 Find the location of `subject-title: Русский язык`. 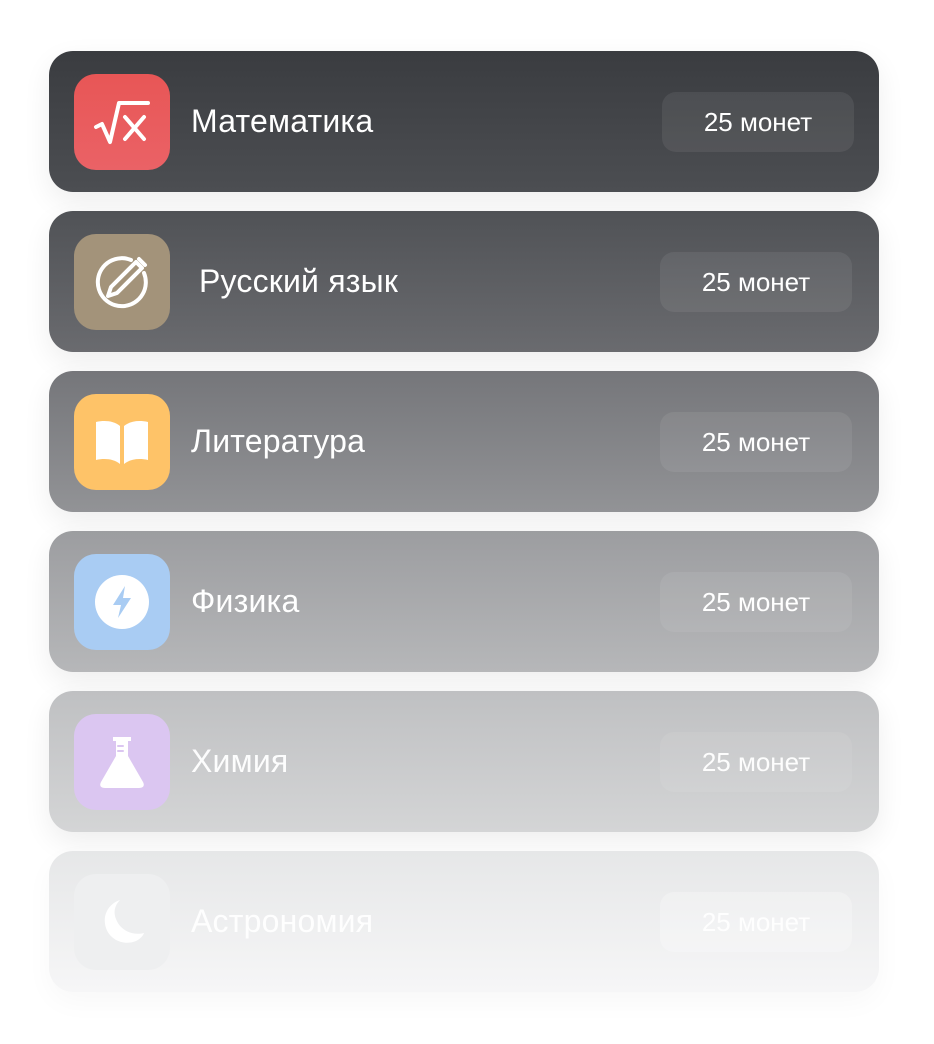

subject-title: Русский язык is located at coordinates (299, 281).